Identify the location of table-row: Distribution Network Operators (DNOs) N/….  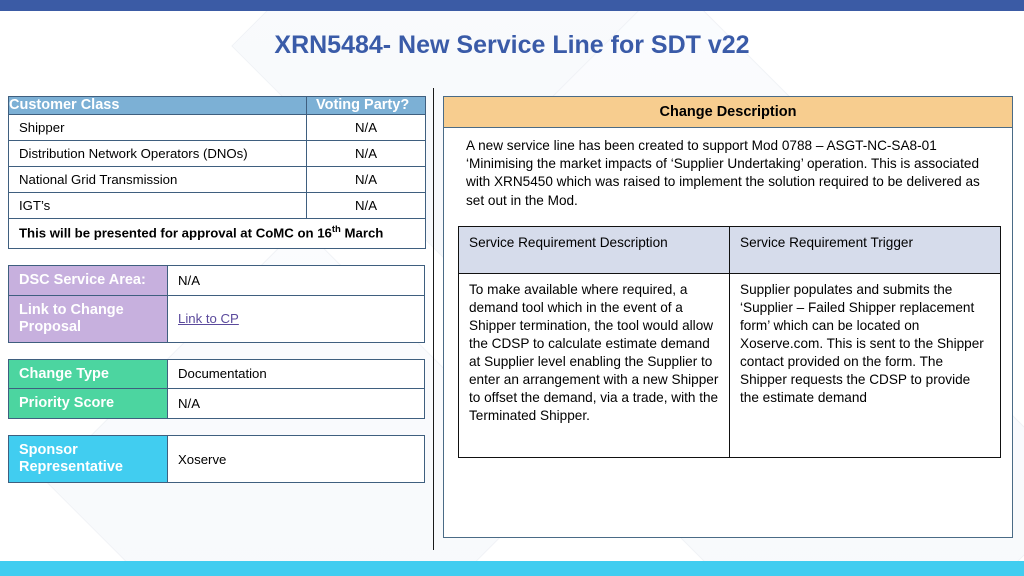
(217, 154).